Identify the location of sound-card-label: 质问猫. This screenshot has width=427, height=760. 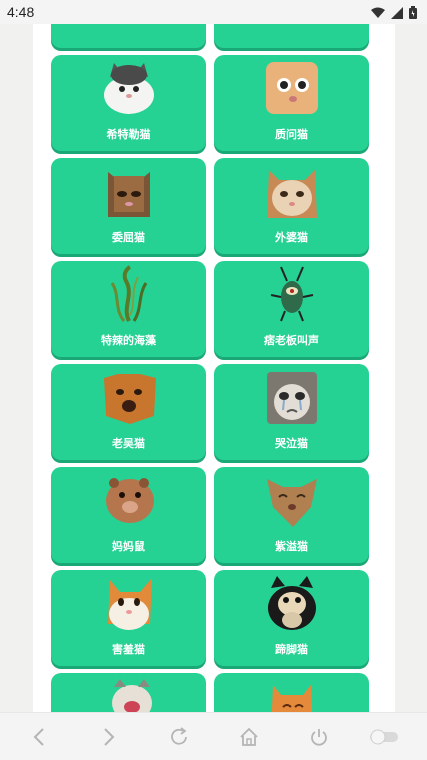
(291, 134).